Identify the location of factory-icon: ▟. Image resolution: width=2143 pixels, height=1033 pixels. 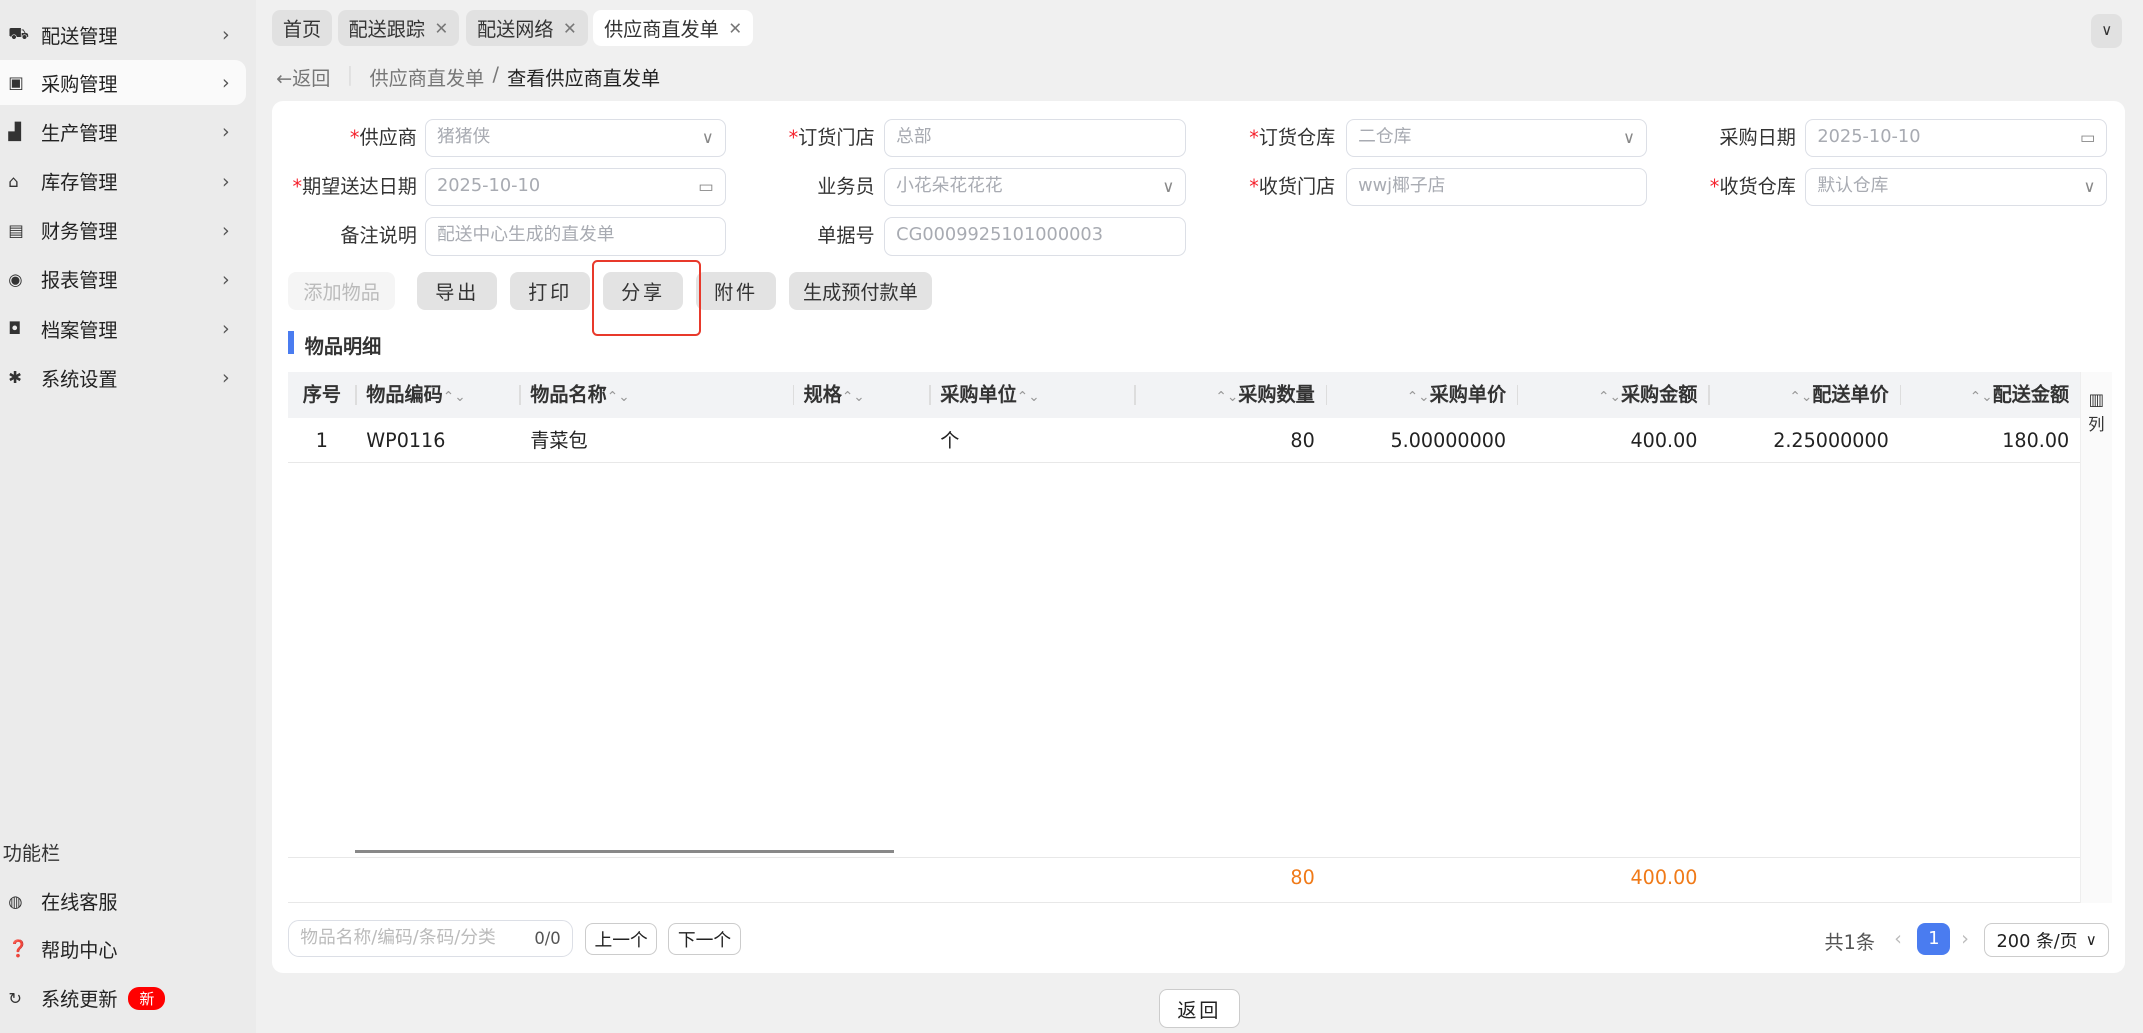
(14, 132).